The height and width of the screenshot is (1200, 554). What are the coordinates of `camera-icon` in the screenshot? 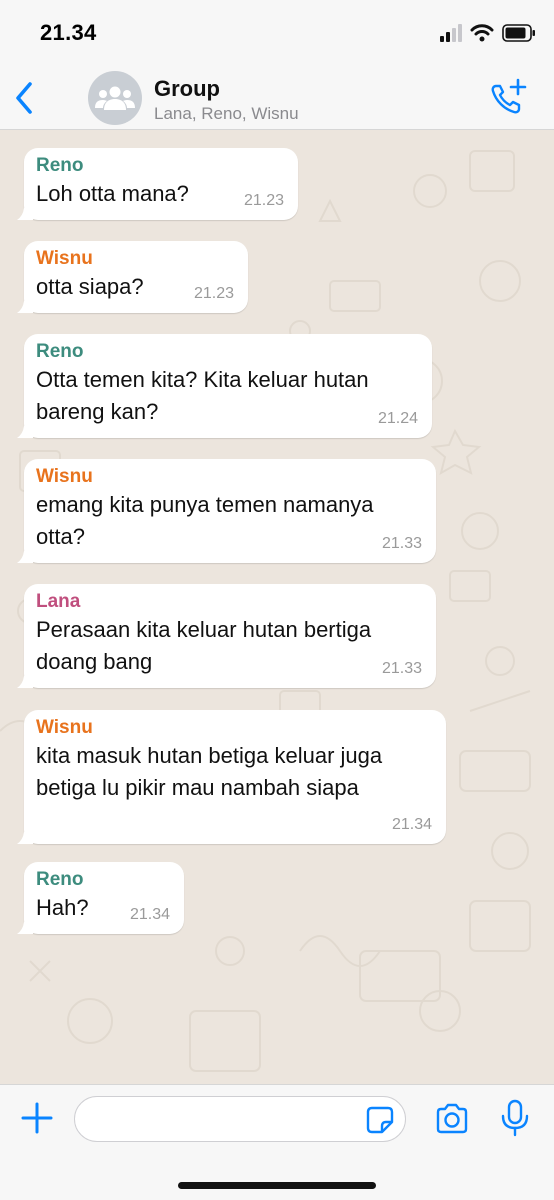 It's located at (452, 1118).